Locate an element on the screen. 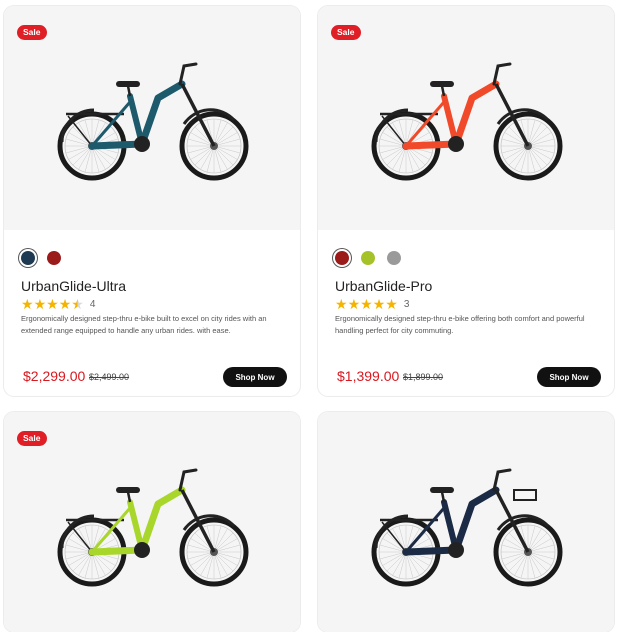  star-rating: ★★★★★ 4 is located at coordinates (58, 304).